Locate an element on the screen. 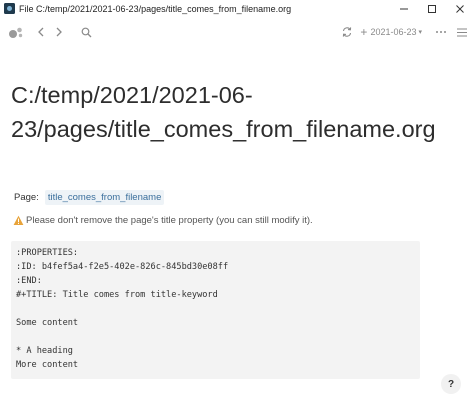 The height and width of the screenshot is (404, 474). plus-icon: + is located at coordinates (364, 32).